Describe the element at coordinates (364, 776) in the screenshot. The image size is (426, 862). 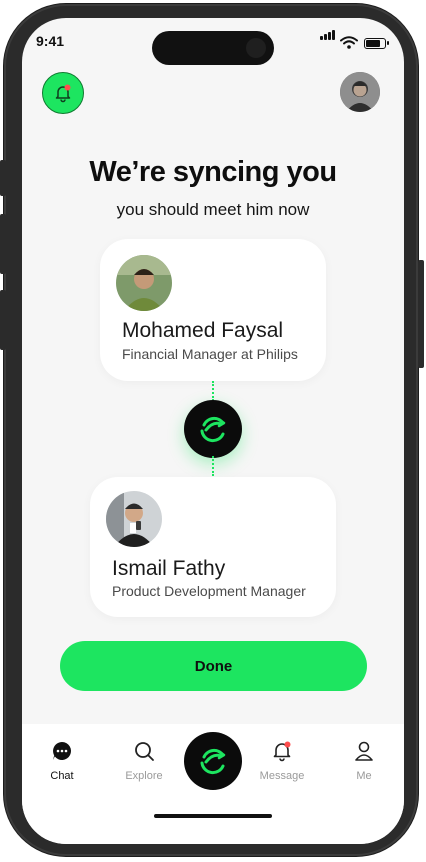
I see `tab-label: Me` at that location.